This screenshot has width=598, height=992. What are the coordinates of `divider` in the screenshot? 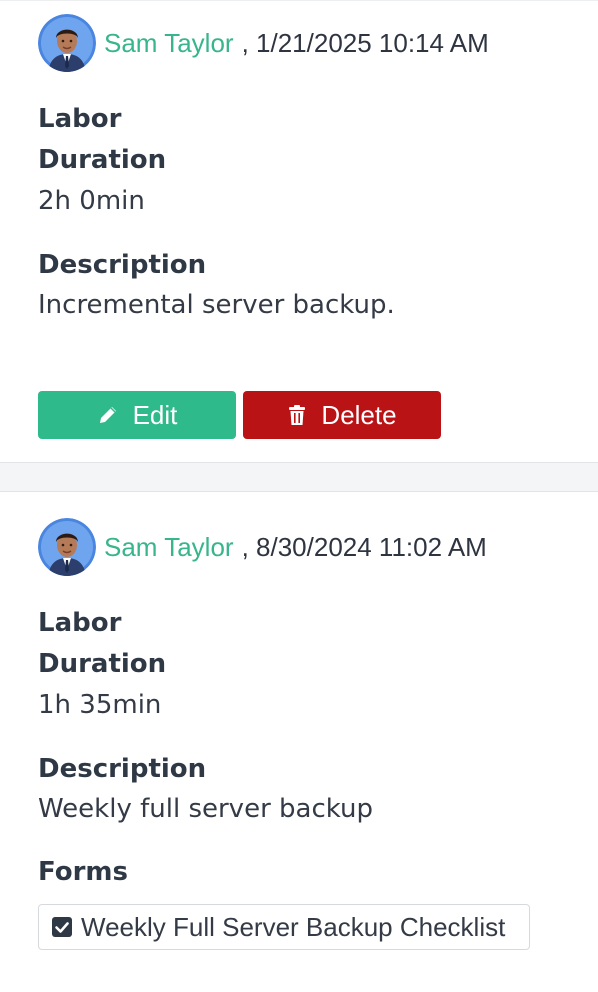 It's located at (299, 0).